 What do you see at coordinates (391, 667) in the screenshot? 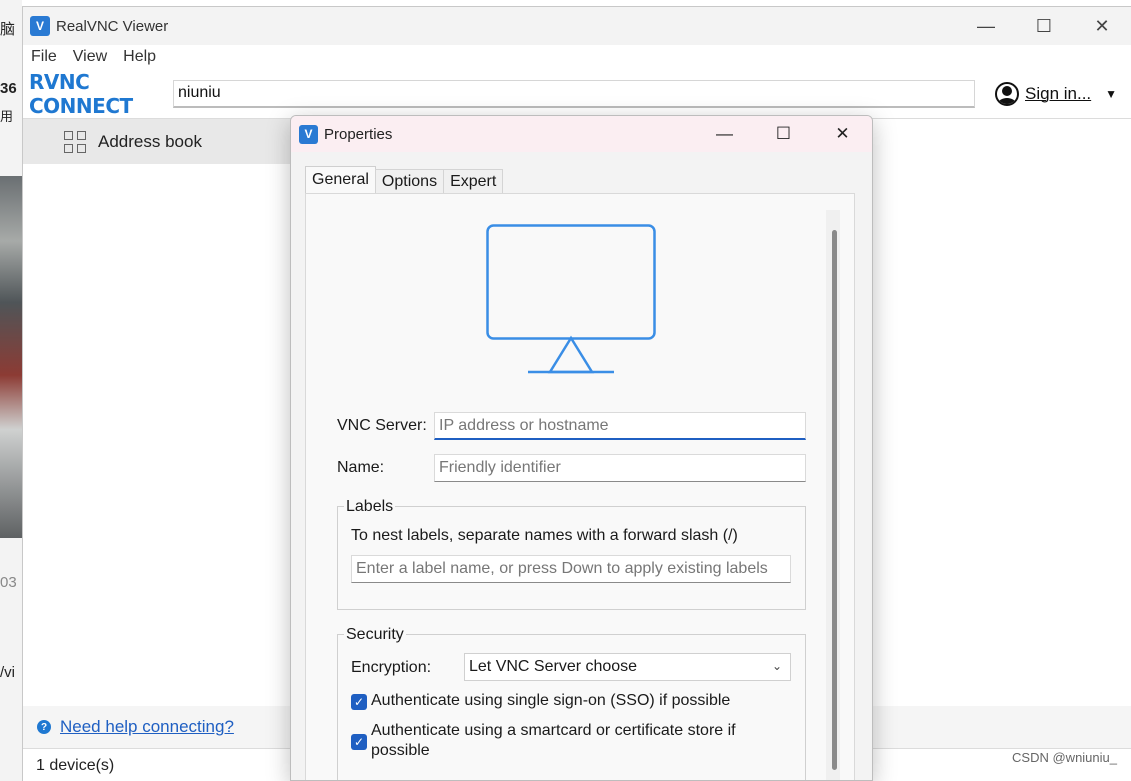
I see `encryption-label: Encryption:` at bounding box center [391, 667].